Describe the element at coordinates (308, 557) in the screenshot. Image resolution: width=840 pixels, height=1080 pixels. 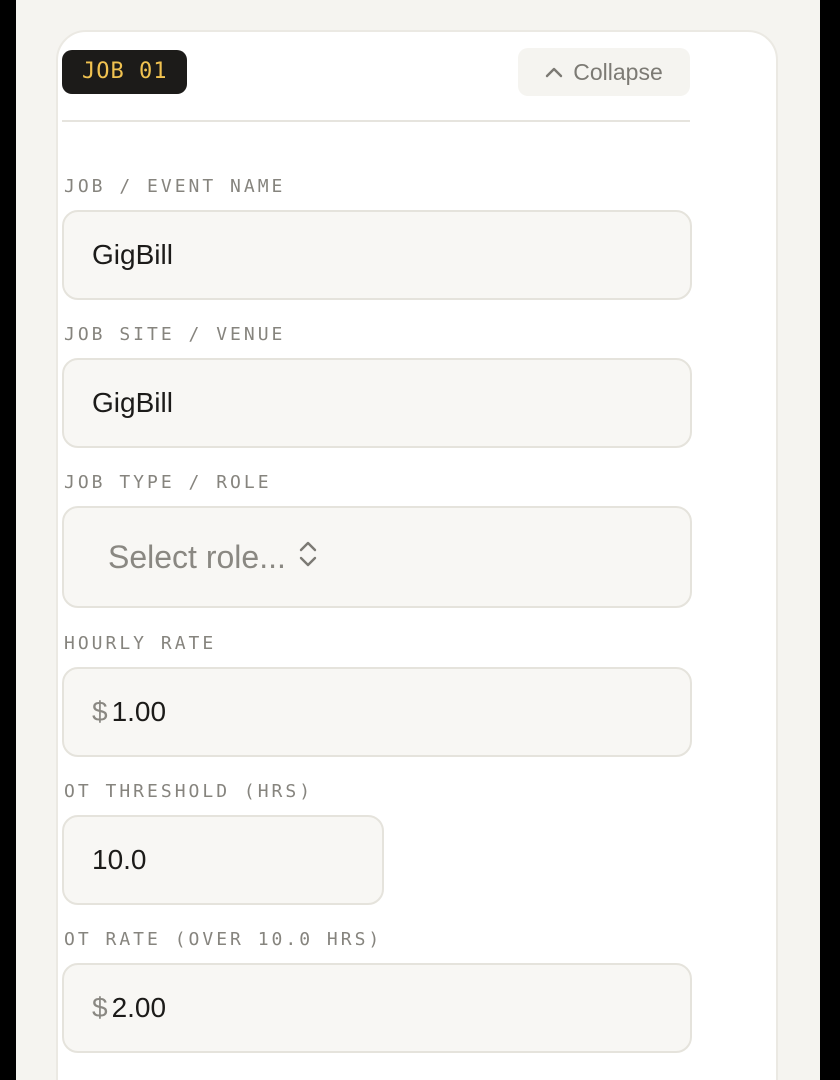
I see `chevron-up-down-icon` at that location.